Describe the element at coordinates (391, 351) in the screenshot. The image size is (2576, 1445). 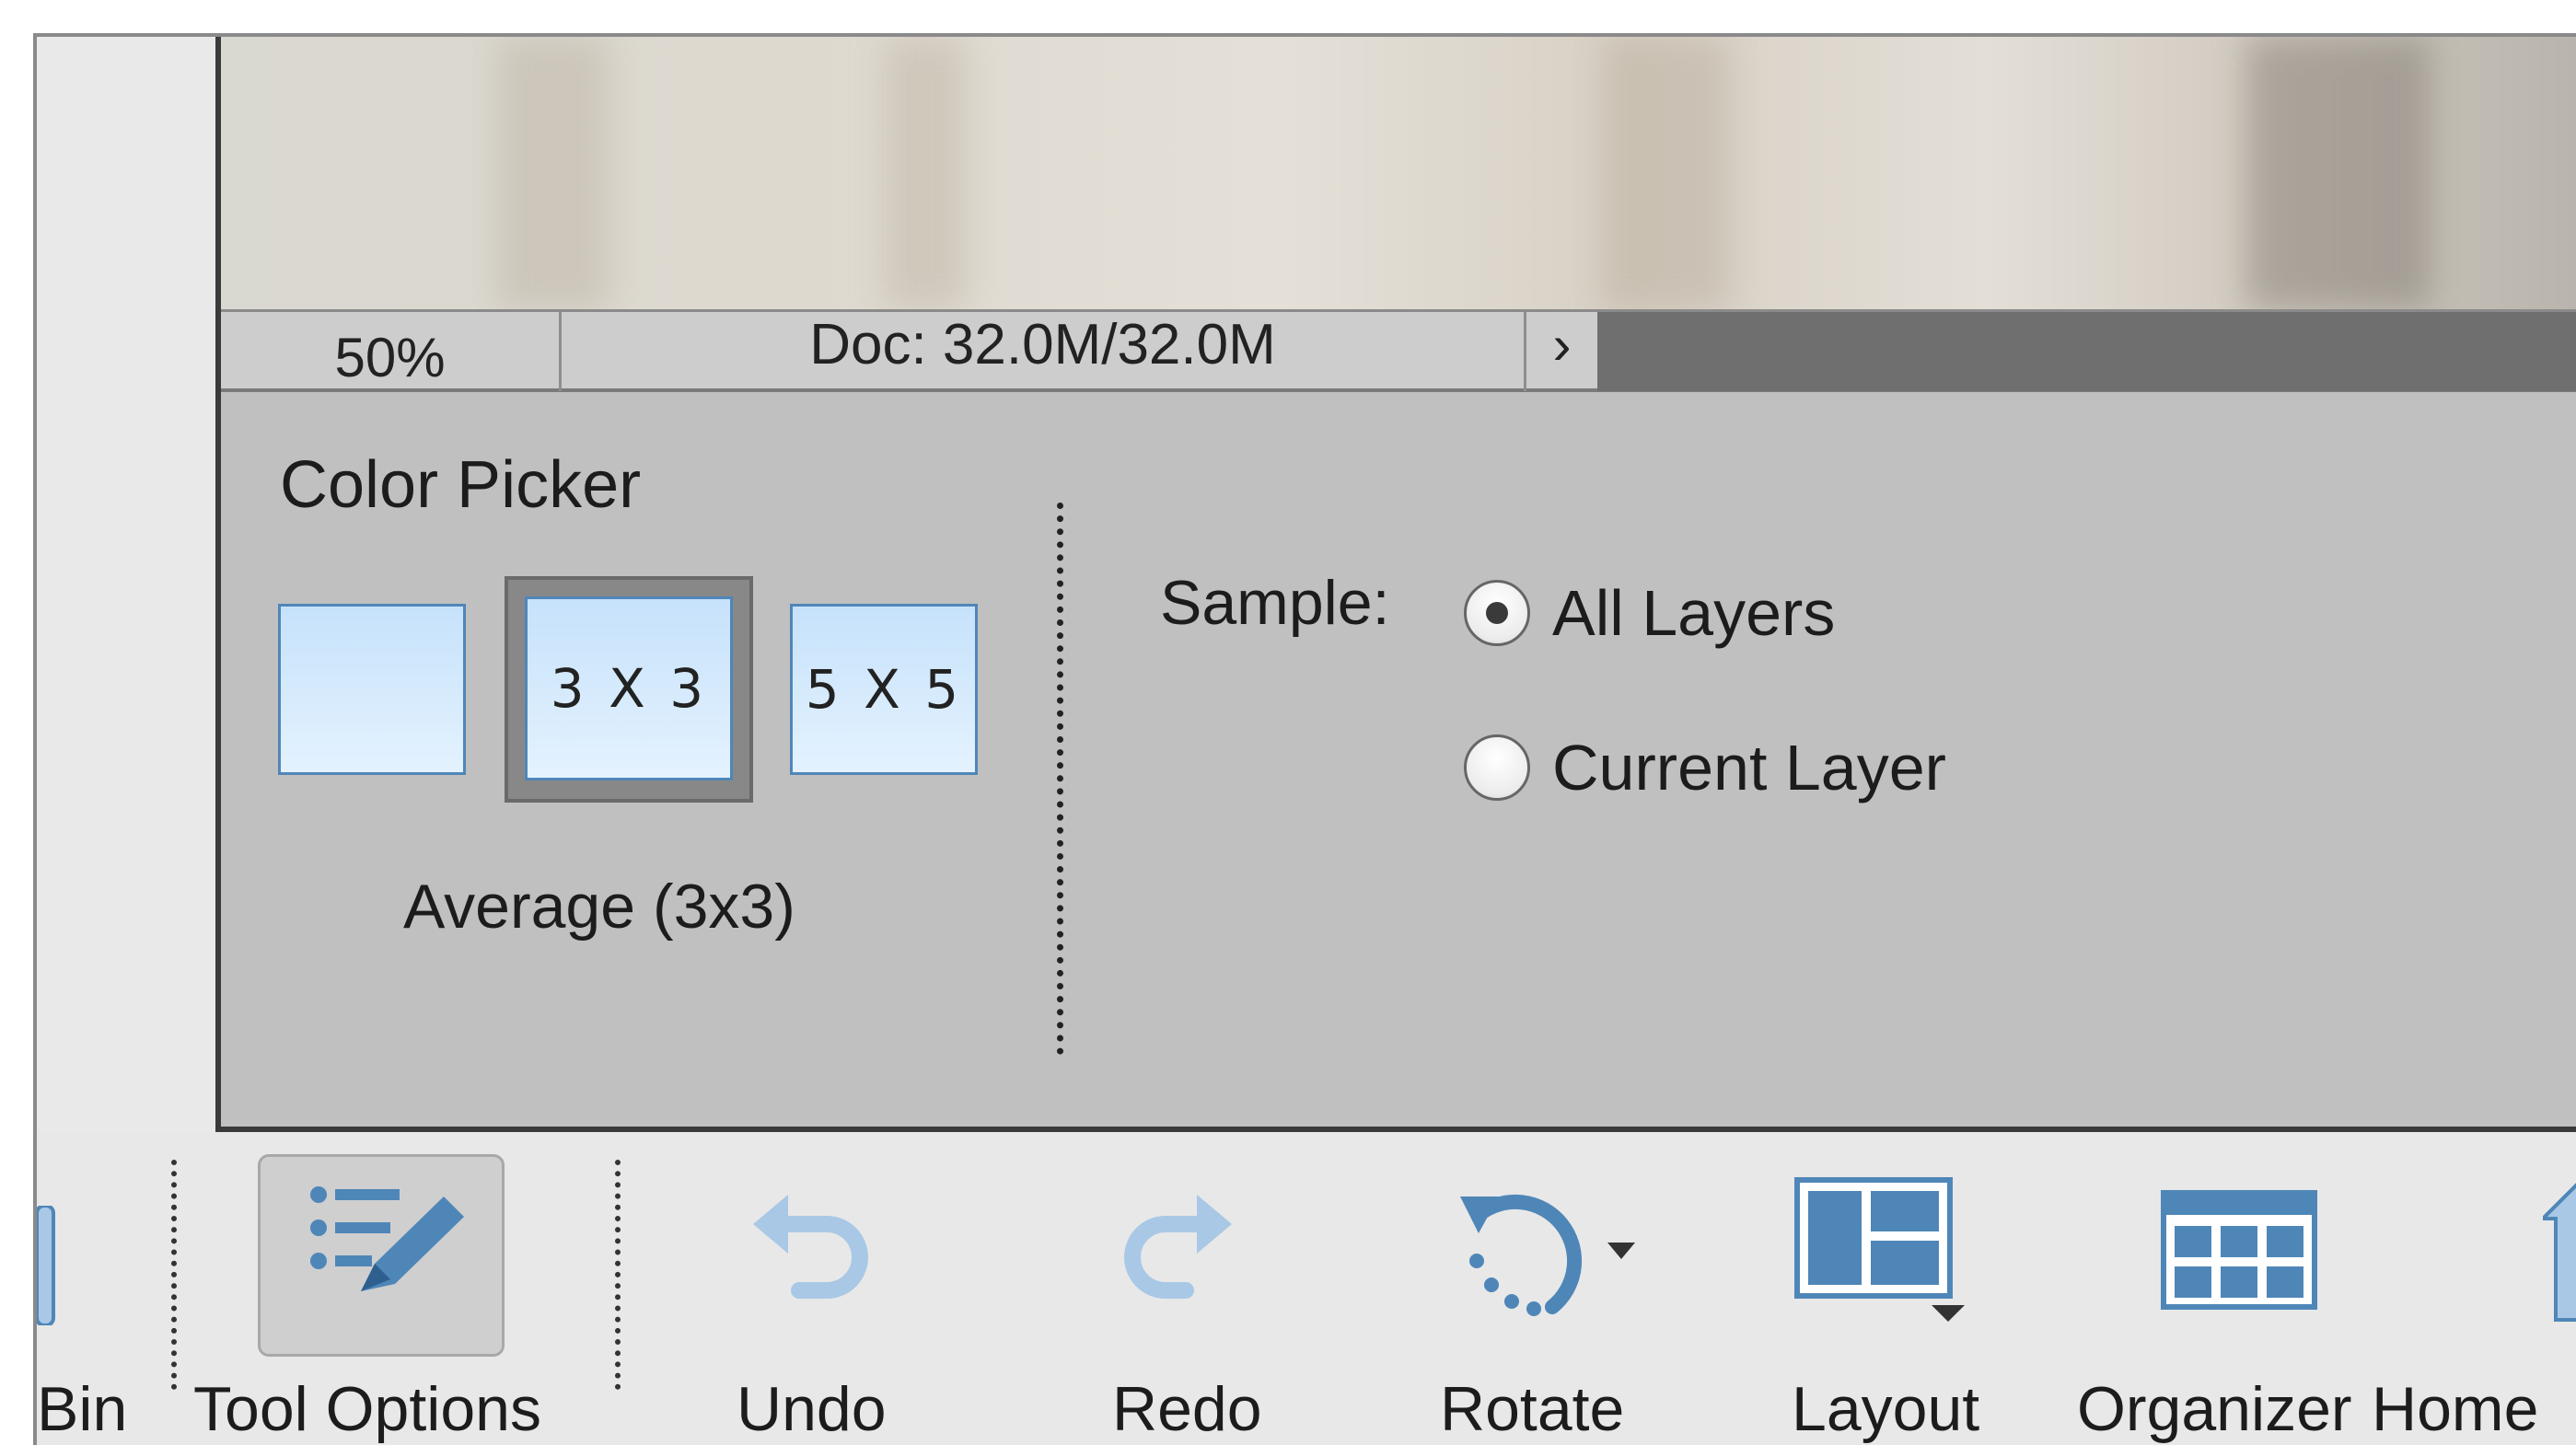
I see `zoom-level: 50%` at that location.